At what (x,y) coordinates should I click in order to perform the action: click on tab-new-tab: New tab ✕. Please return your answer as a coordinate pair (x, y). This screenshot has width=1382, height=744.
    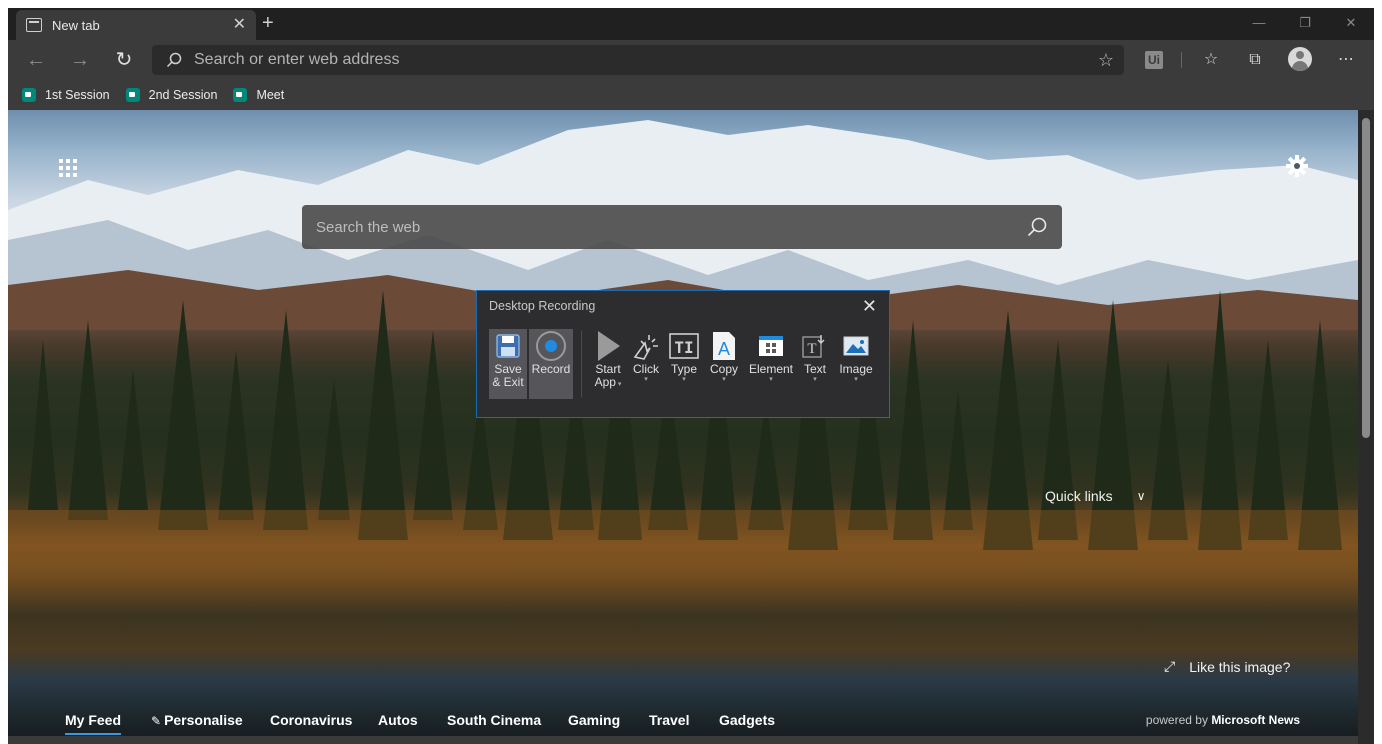
    Looking at the image, I should click on (136, 25).